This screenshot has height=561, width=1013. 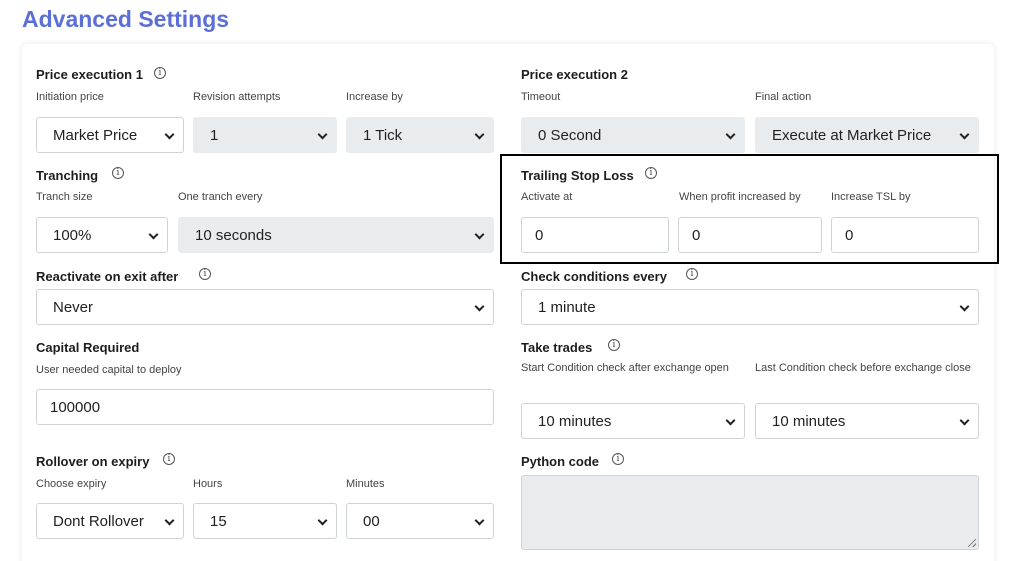 I want to click on final-action-select: Execute at Market Price, so click(x=867, y=135).